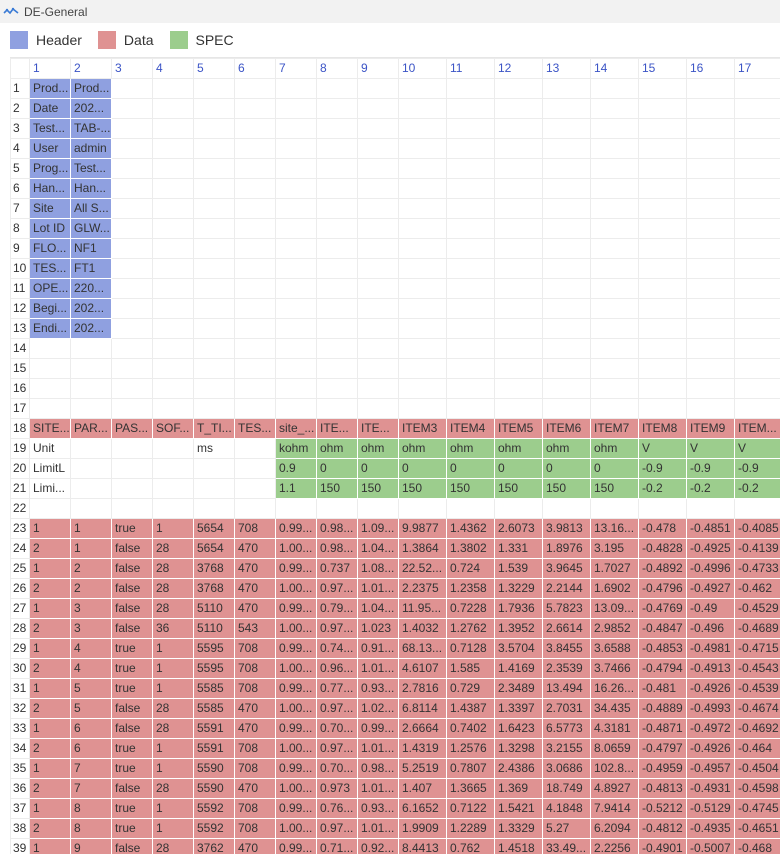 This screenshot has height=854, width=780. I want to click on grid-cell: true, so click(132, 769).